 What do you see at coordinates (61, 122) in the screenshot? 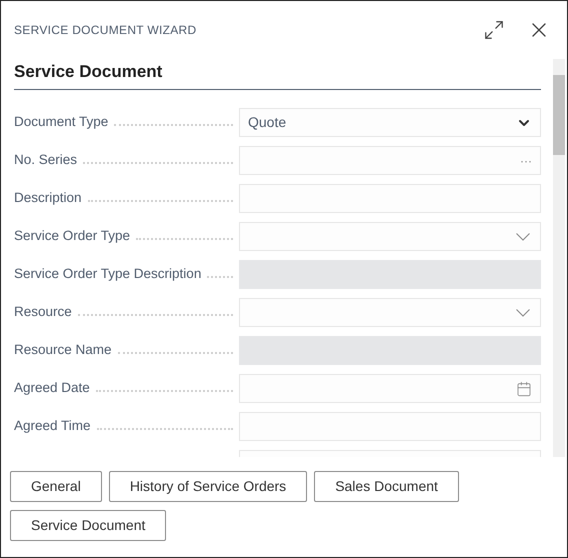
I see `field-label: Document Type` at bounding box center [61, 122].